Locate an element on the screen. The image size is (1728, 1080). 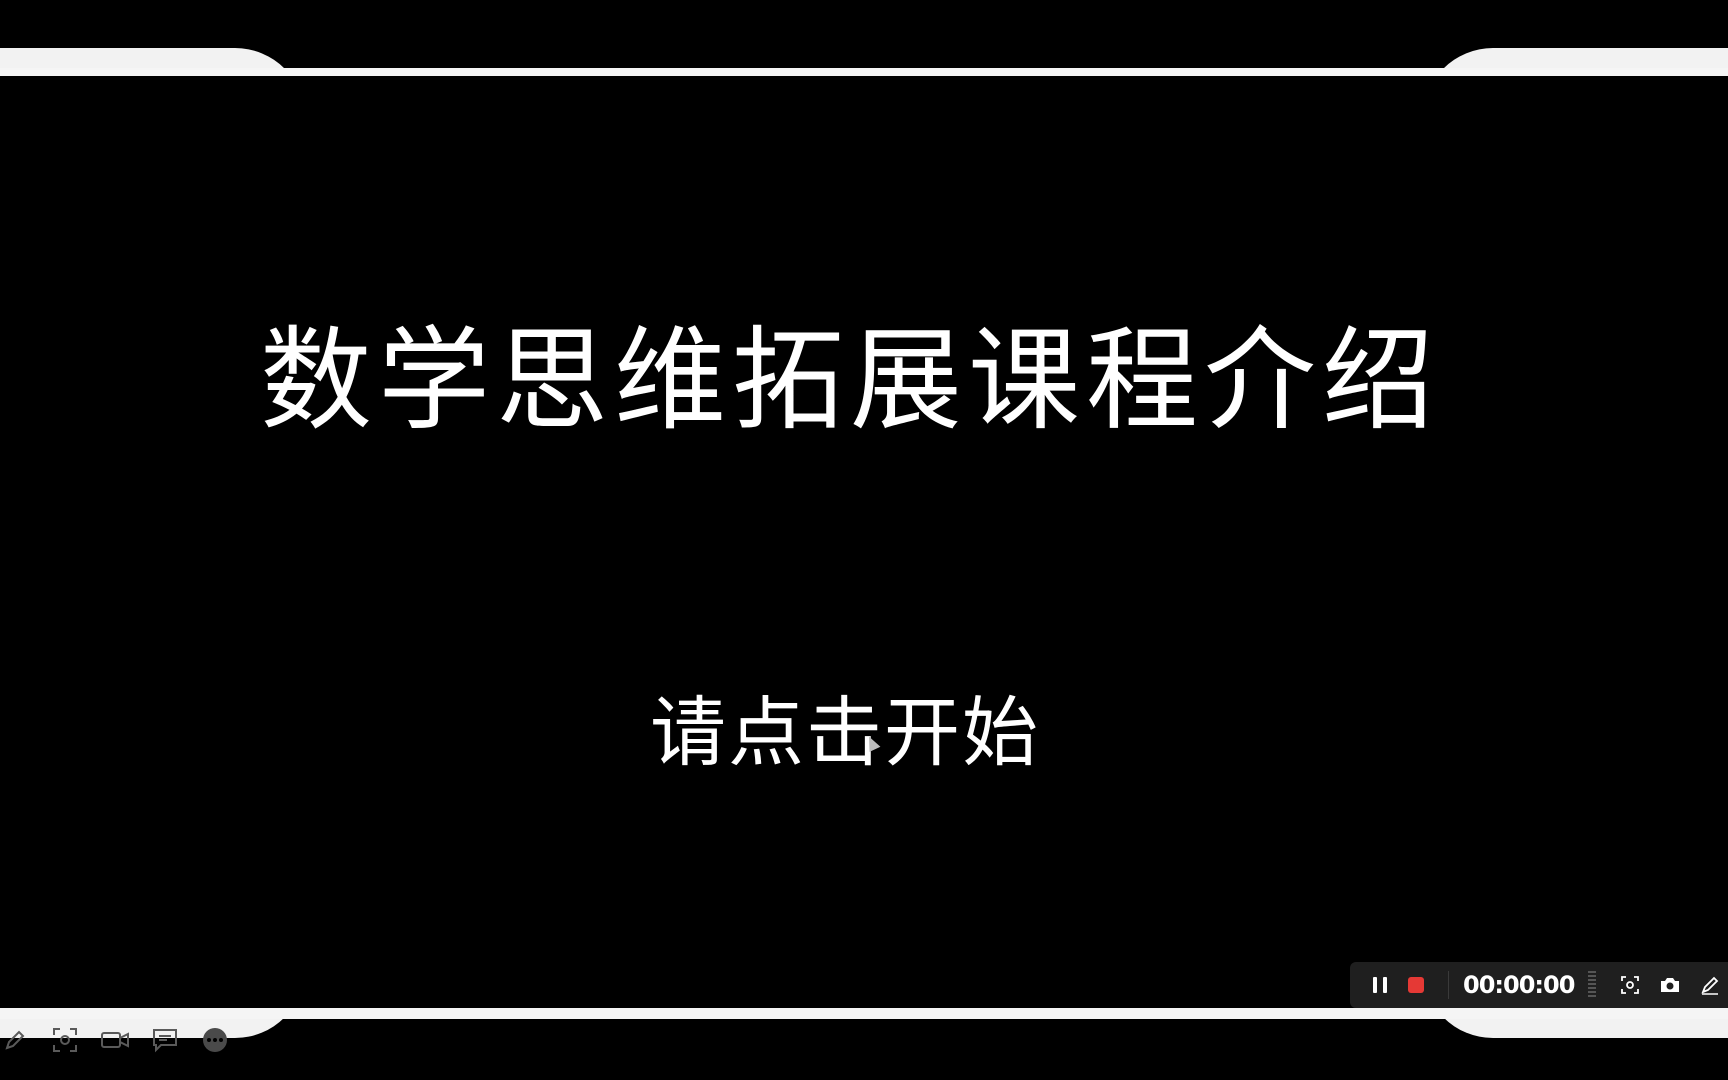
bottom-toolbar is located at coordinates (115, 1040).